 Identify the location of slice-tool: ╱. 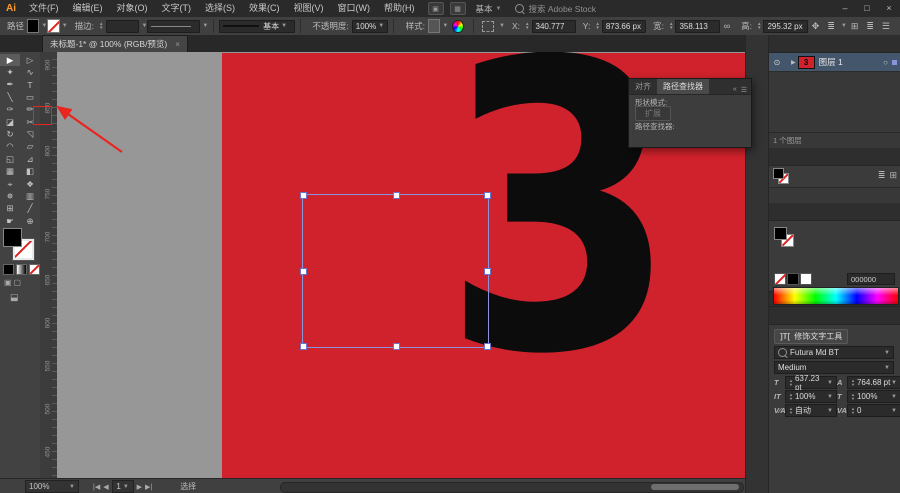
(30, 209).